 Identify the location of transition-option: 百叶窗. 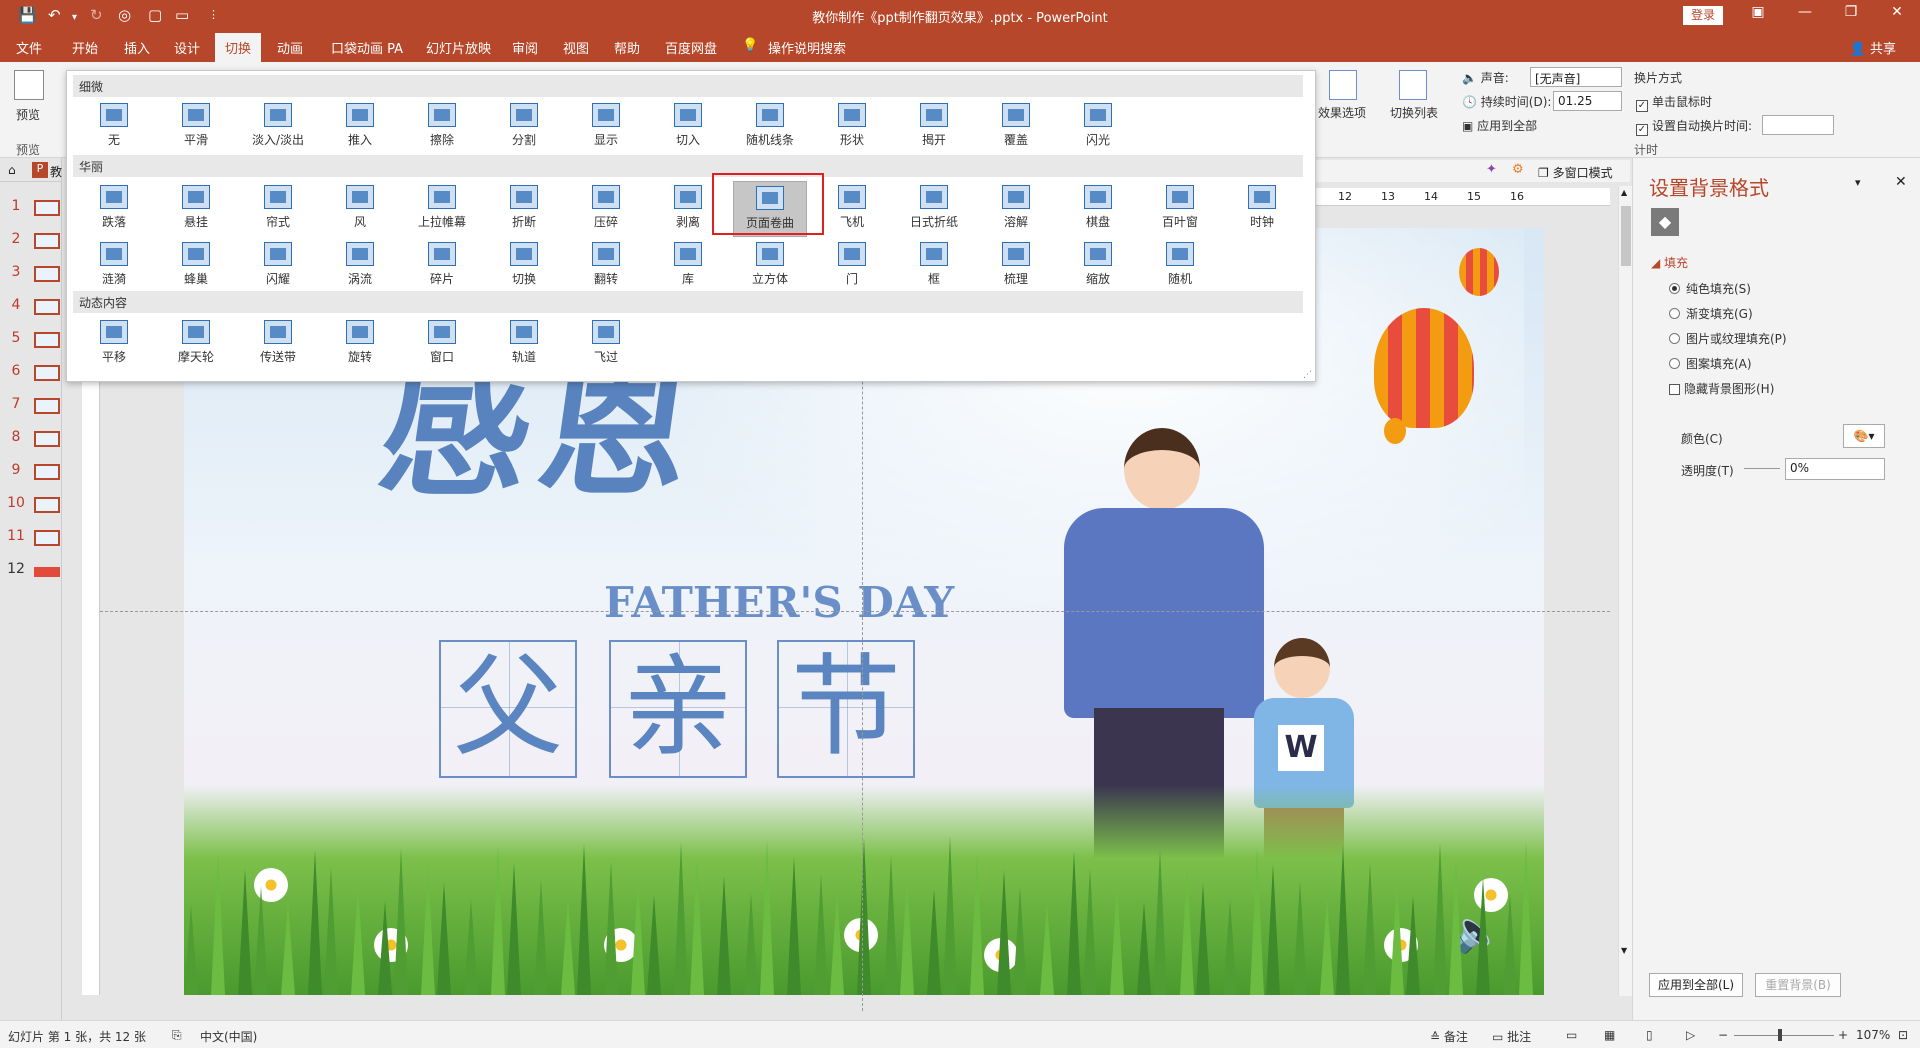
(1180, 209).